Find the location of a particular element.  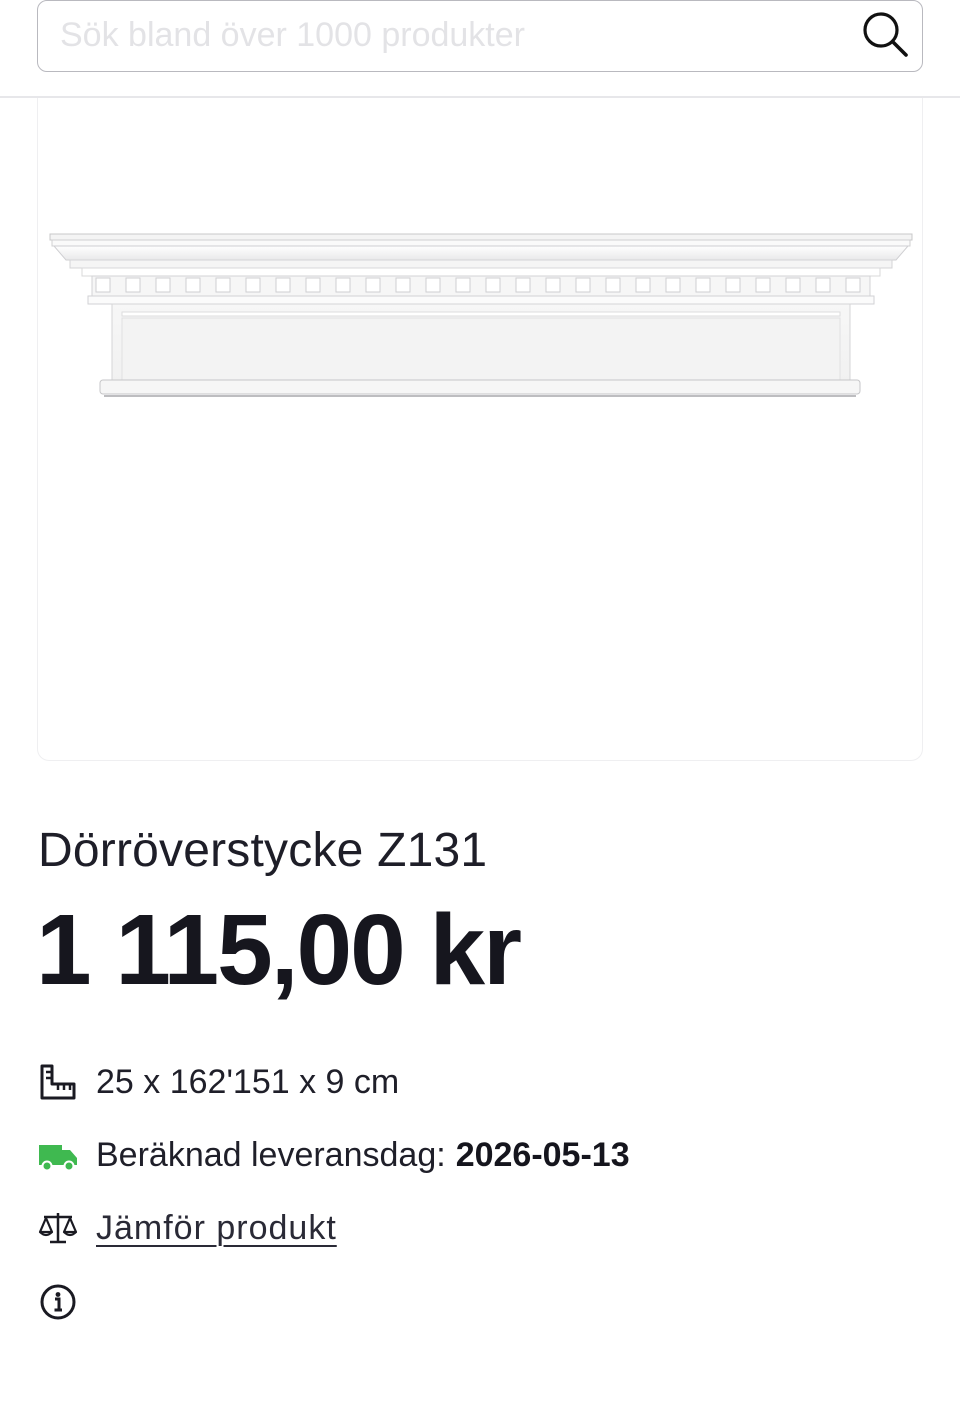

search-icon is located at coordinates (885, 34).